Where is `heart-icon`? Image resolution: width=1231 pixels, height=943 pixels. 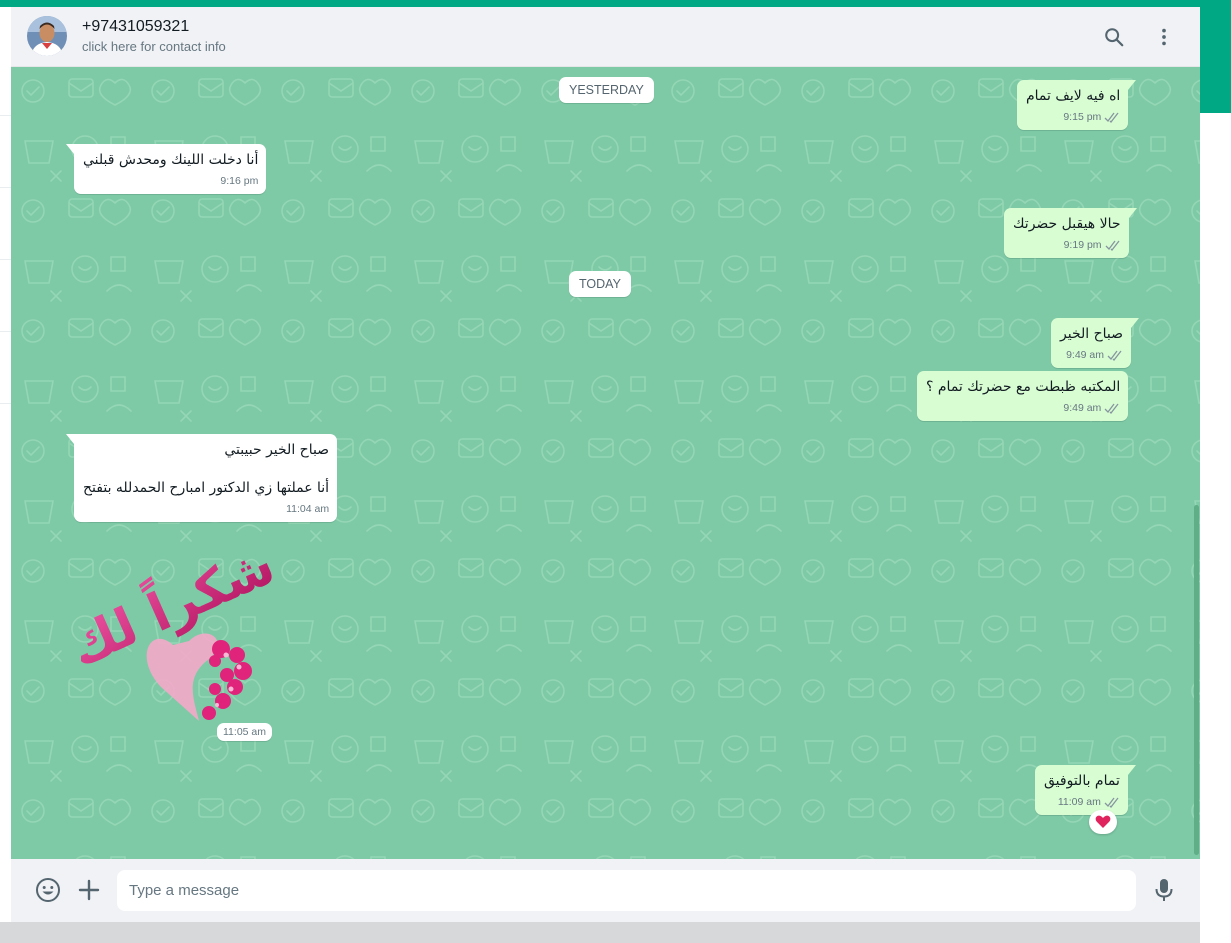 heart-icon is located at coordinates (1103, 821).